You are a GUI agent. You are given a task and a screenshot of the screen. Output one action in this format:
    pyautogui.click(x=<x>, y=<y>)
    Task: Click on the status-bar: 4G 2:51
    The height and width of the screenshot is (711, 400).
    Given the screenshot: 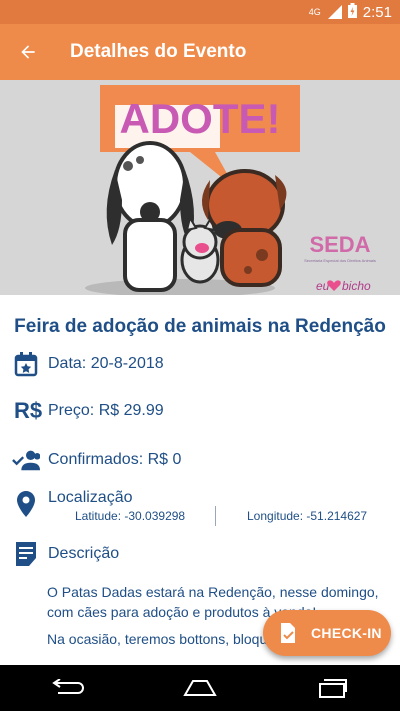 What is the action you would take?
    pyautogui.click(x=200, y=12)
    